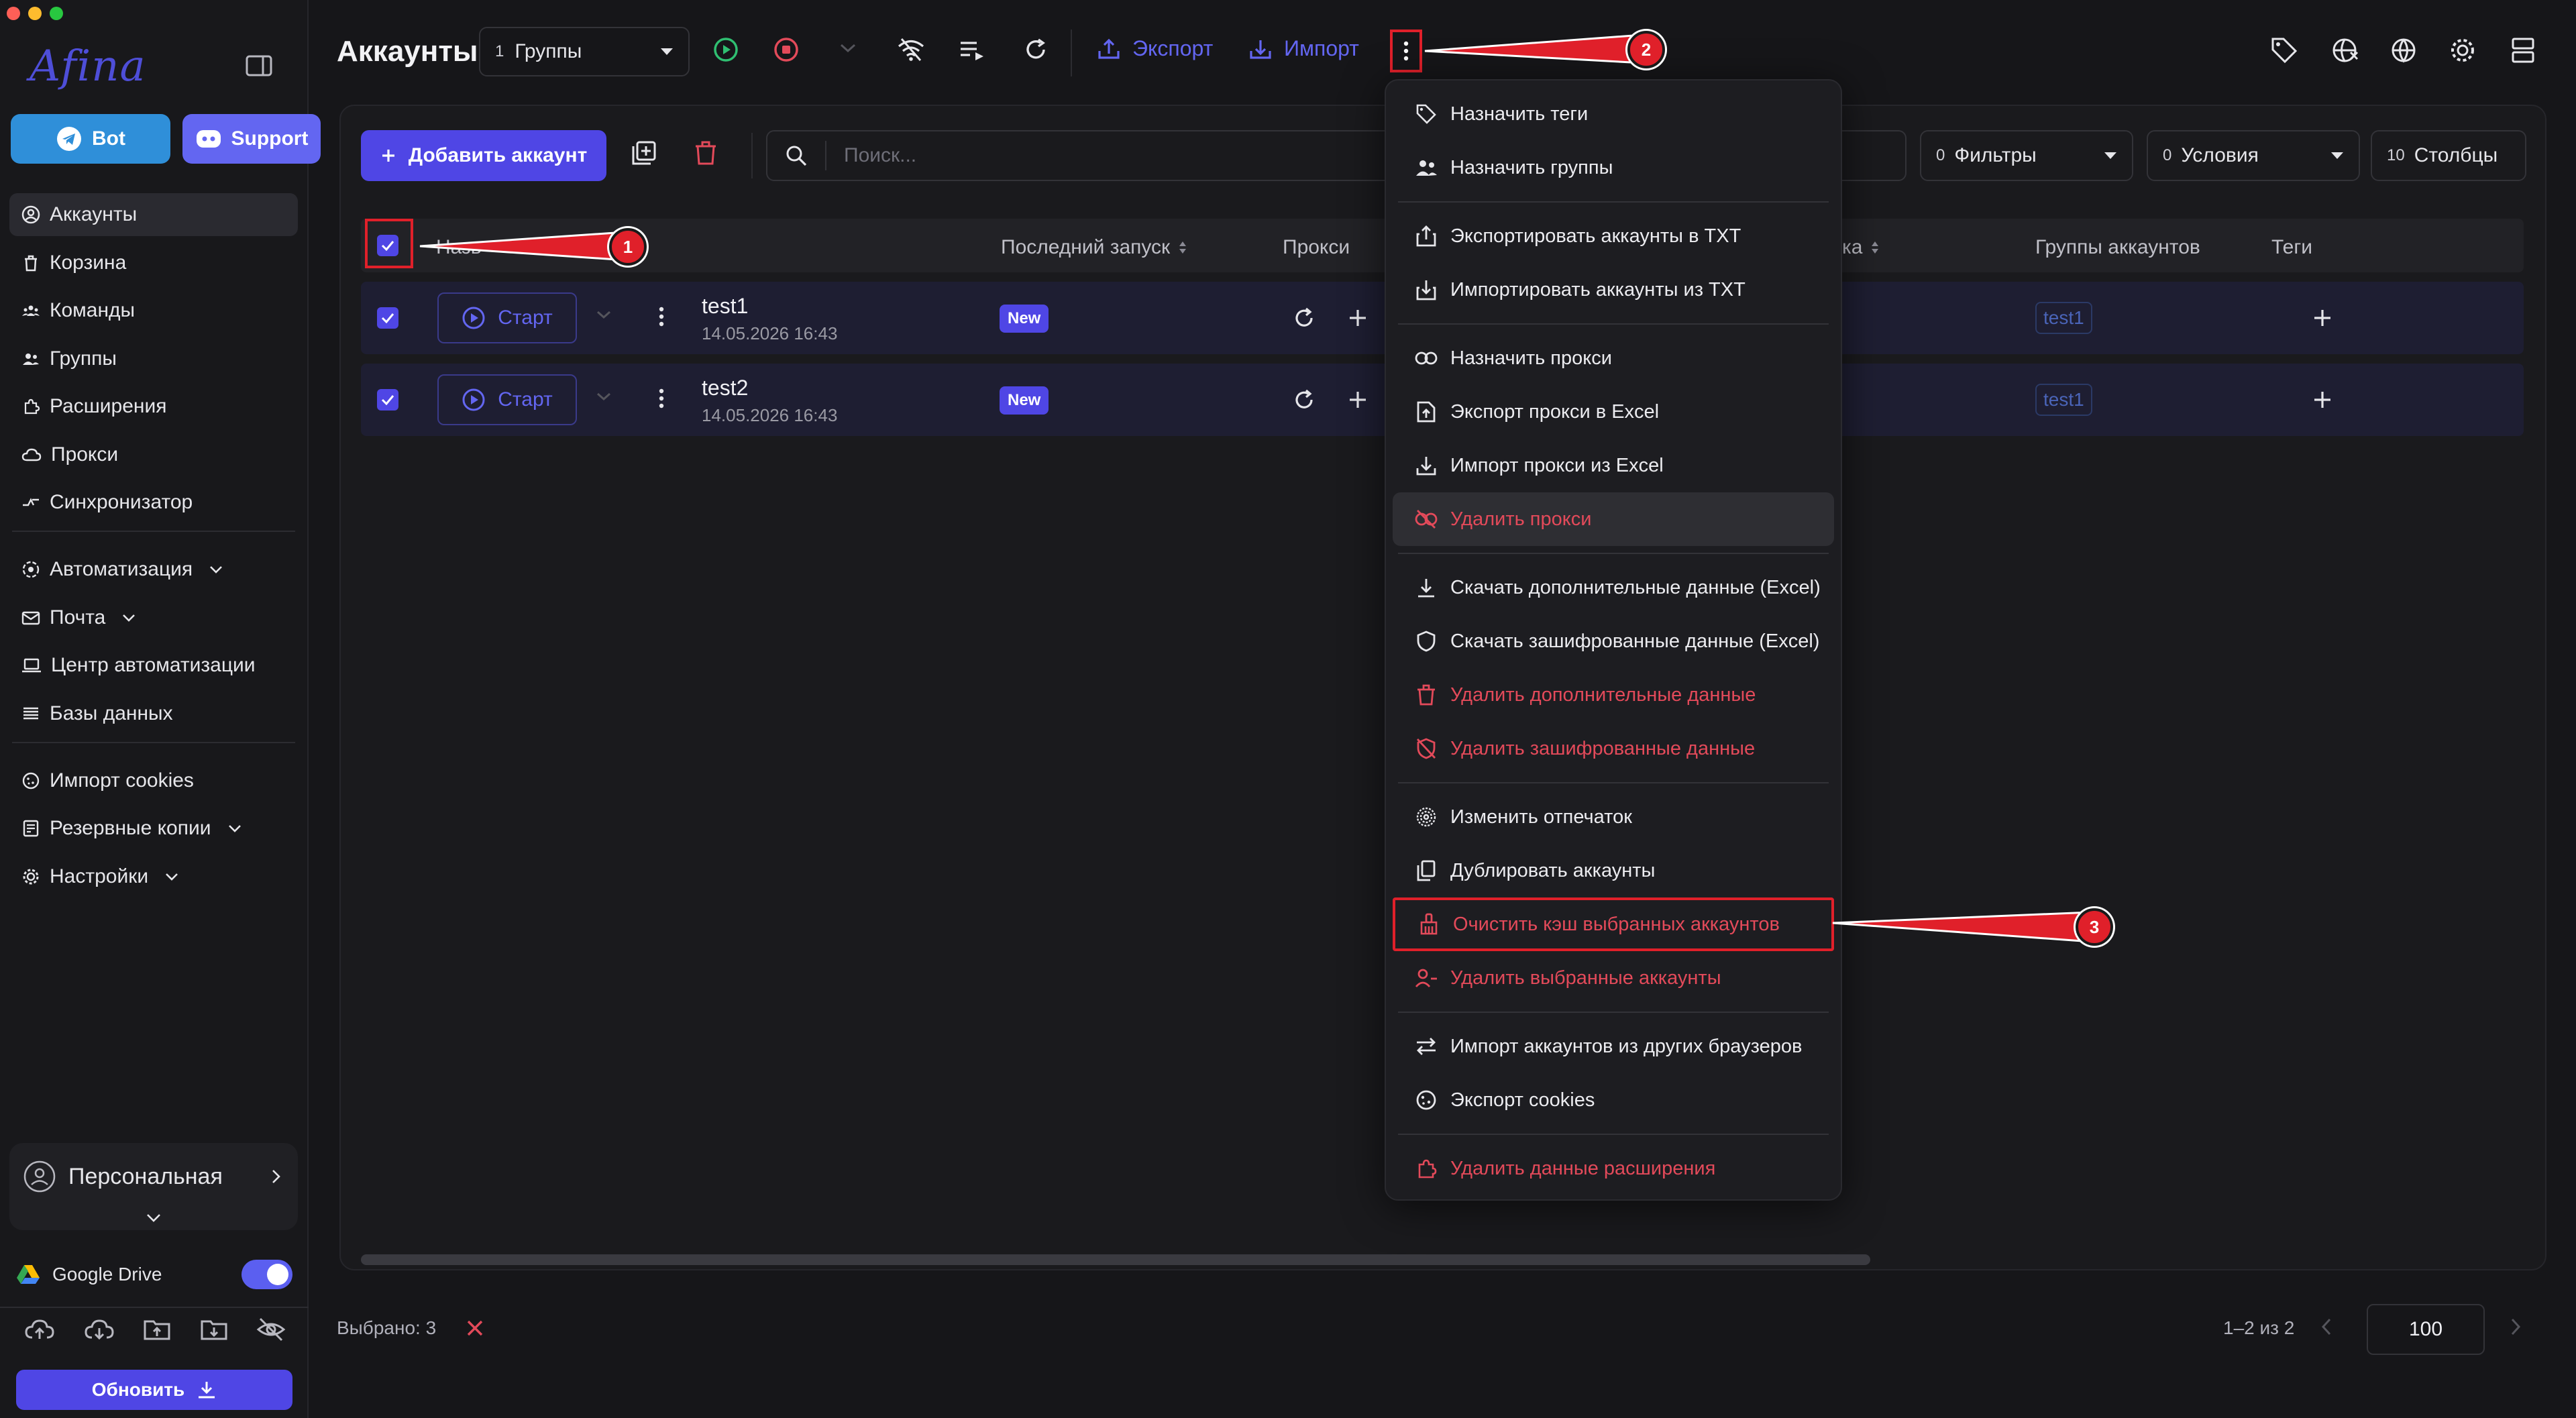 The image size is (2576, 1418). Describe the element at coordinates (154, 1390) in the screenshot. I see `update-button: Обновить` at that location.